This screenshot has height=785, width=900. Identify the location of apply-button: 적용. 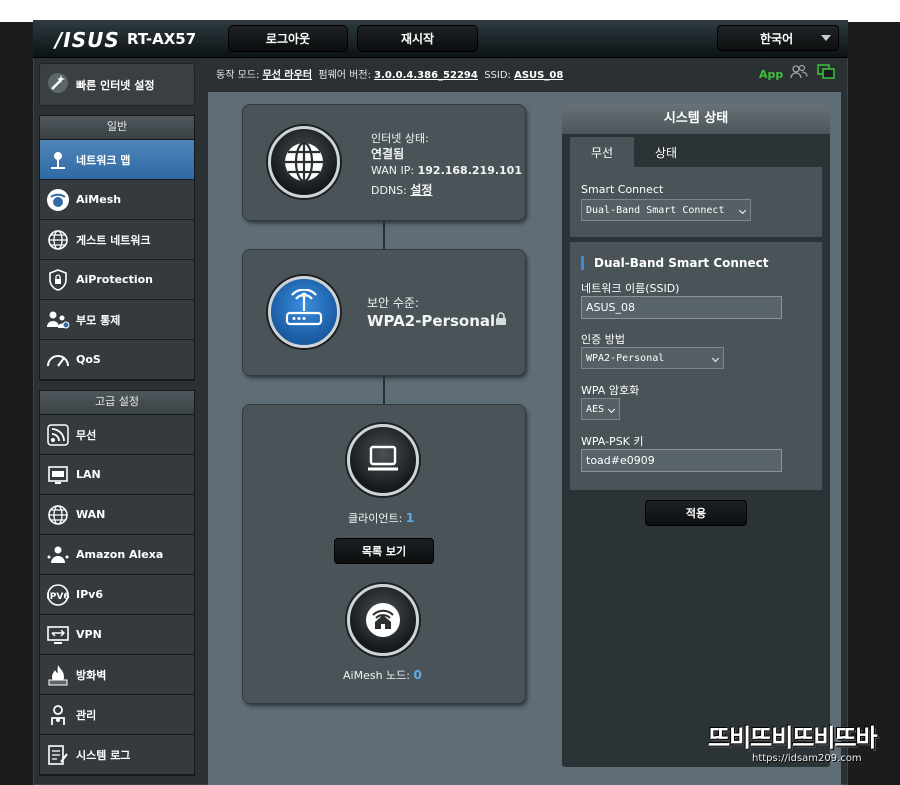
(696, 513).